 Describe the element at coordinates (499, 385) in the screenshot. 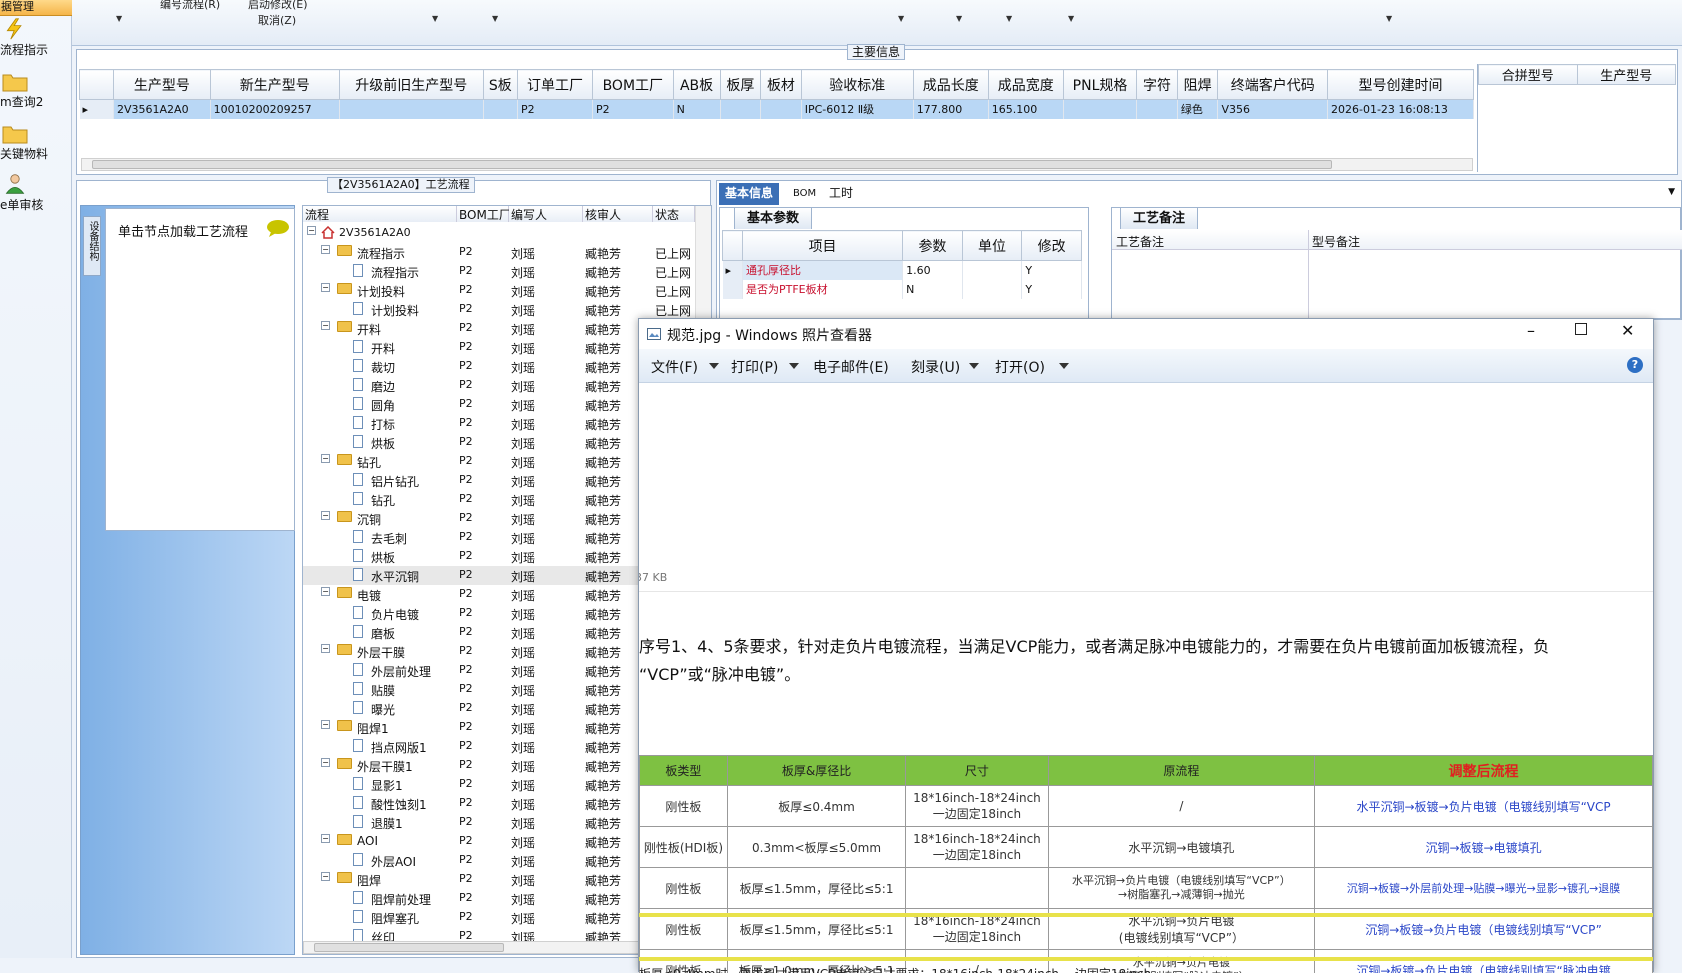

I see `tree-leaf-row: 磨边P2刘瑶臧艳芳` at that location.